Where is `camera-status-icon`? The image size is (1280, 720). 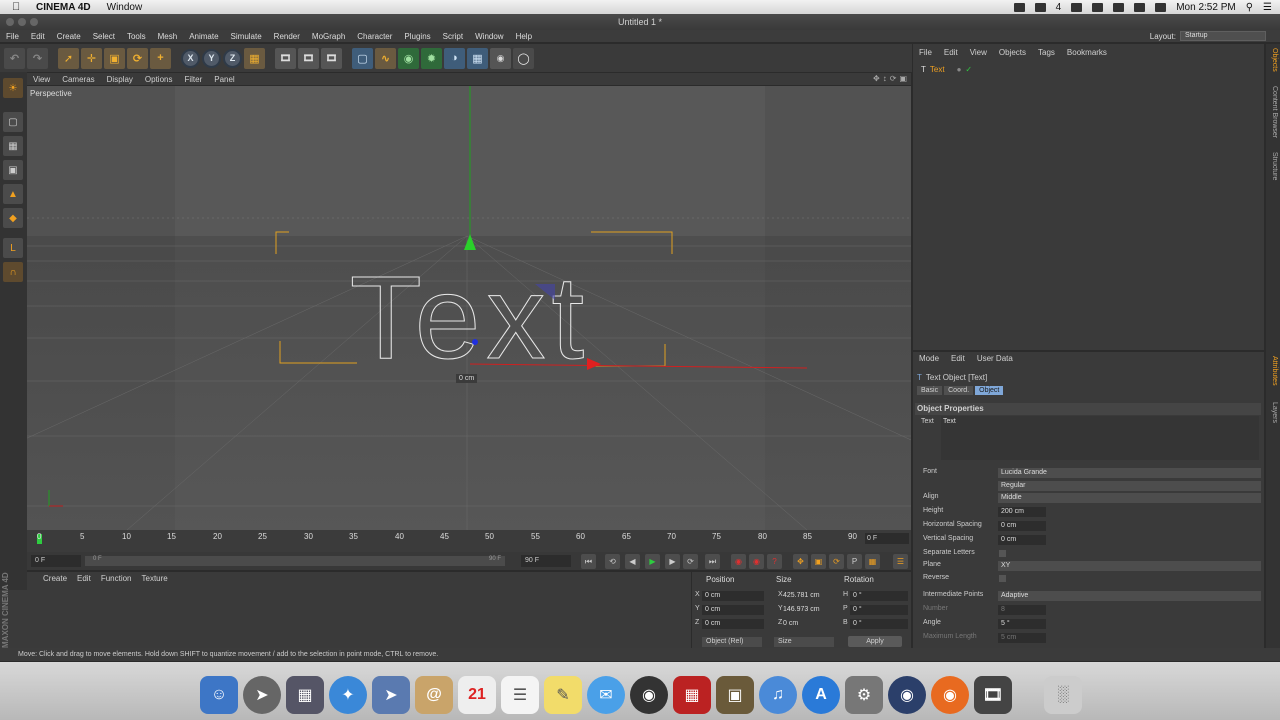
camera-status-icon is located at coordinates (1019, 7).